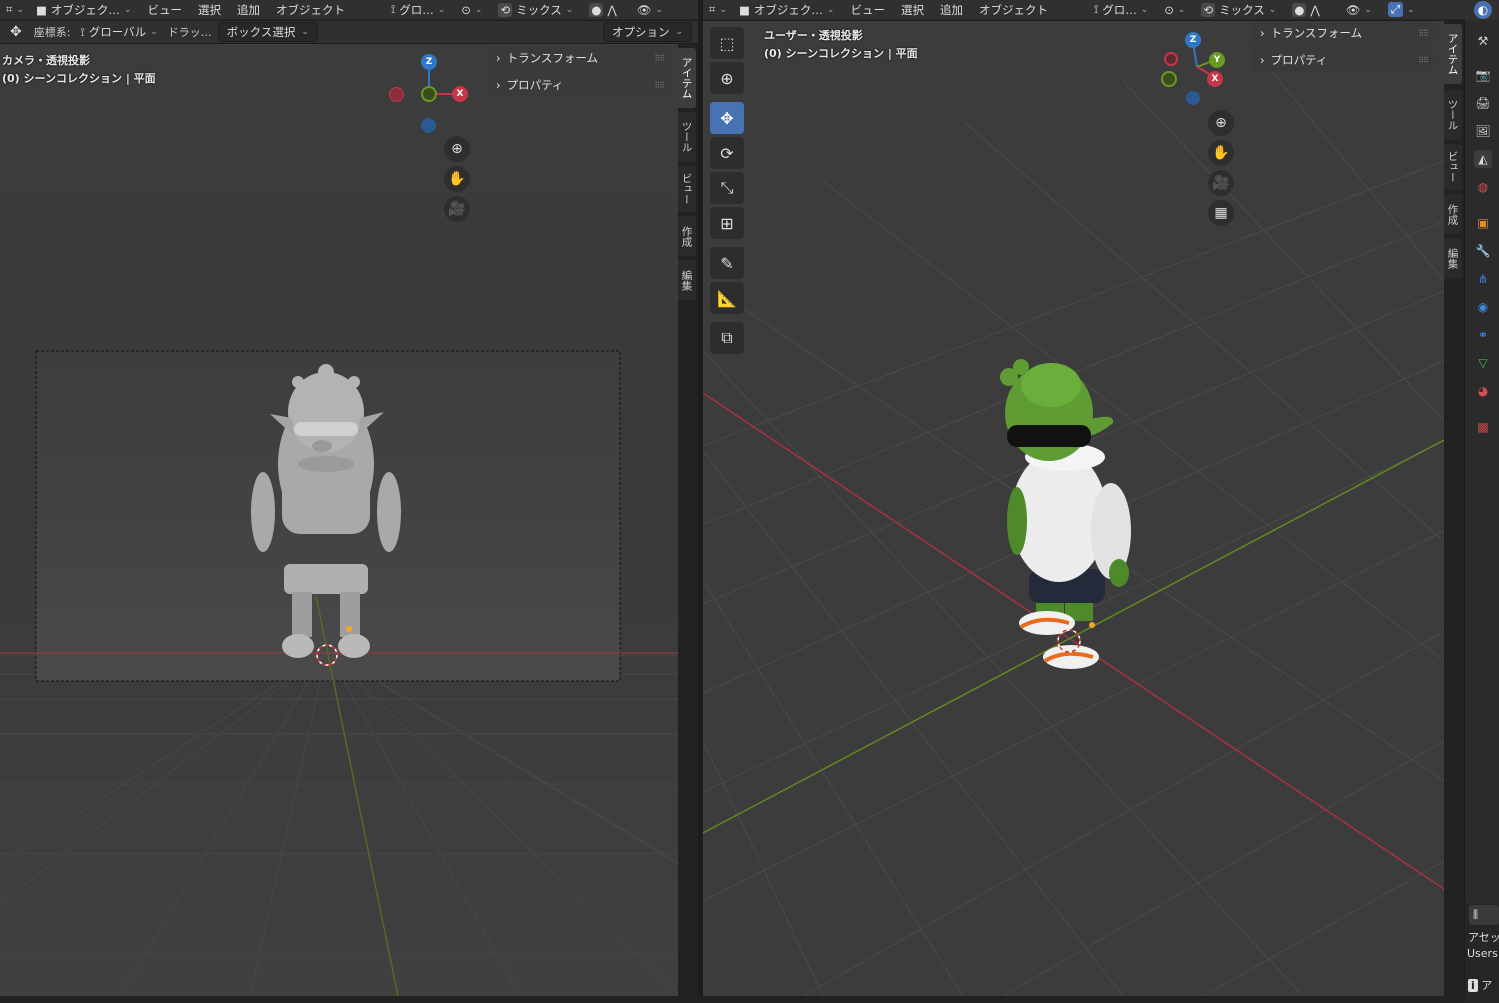  What do you see at coordinates (727, 118) in the screenshot?
I see `move-tool: ✥` at bounding box center [727, 118].